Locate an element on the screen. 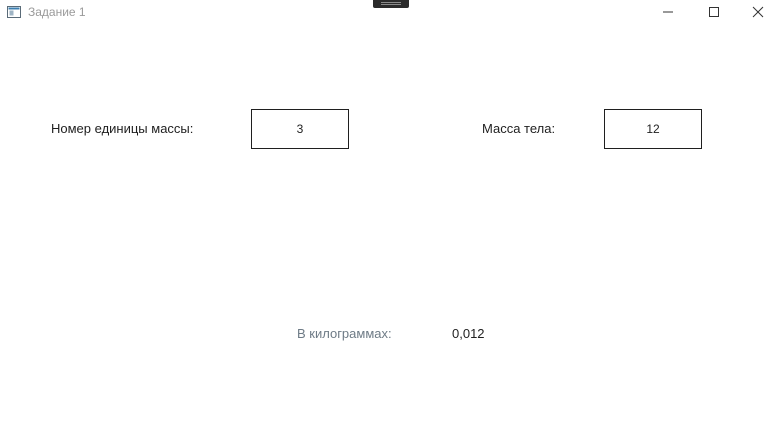 The width and height of the screenshot is (781, 430). close-button is located at coordinates (758, 12).